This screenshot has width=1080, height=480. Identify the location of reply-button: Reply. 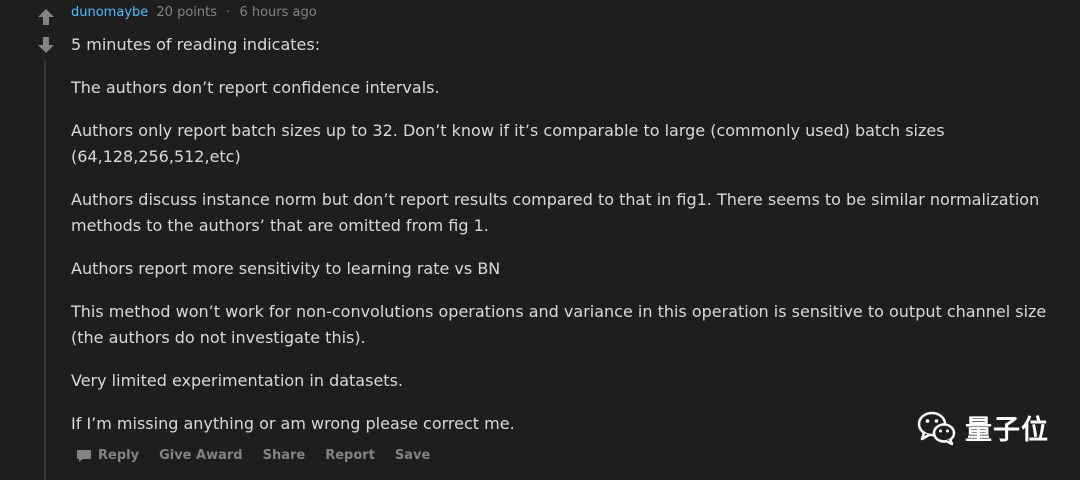
(107, 455).